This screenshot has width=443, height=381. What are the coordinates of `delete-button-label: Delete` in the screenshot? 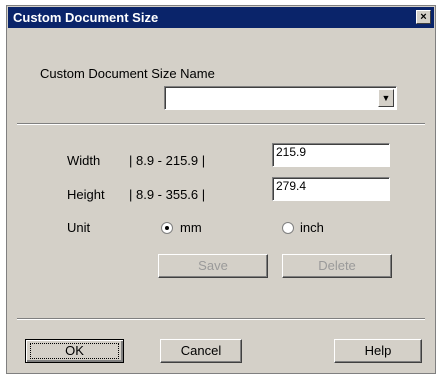 It's located at (337, 265).